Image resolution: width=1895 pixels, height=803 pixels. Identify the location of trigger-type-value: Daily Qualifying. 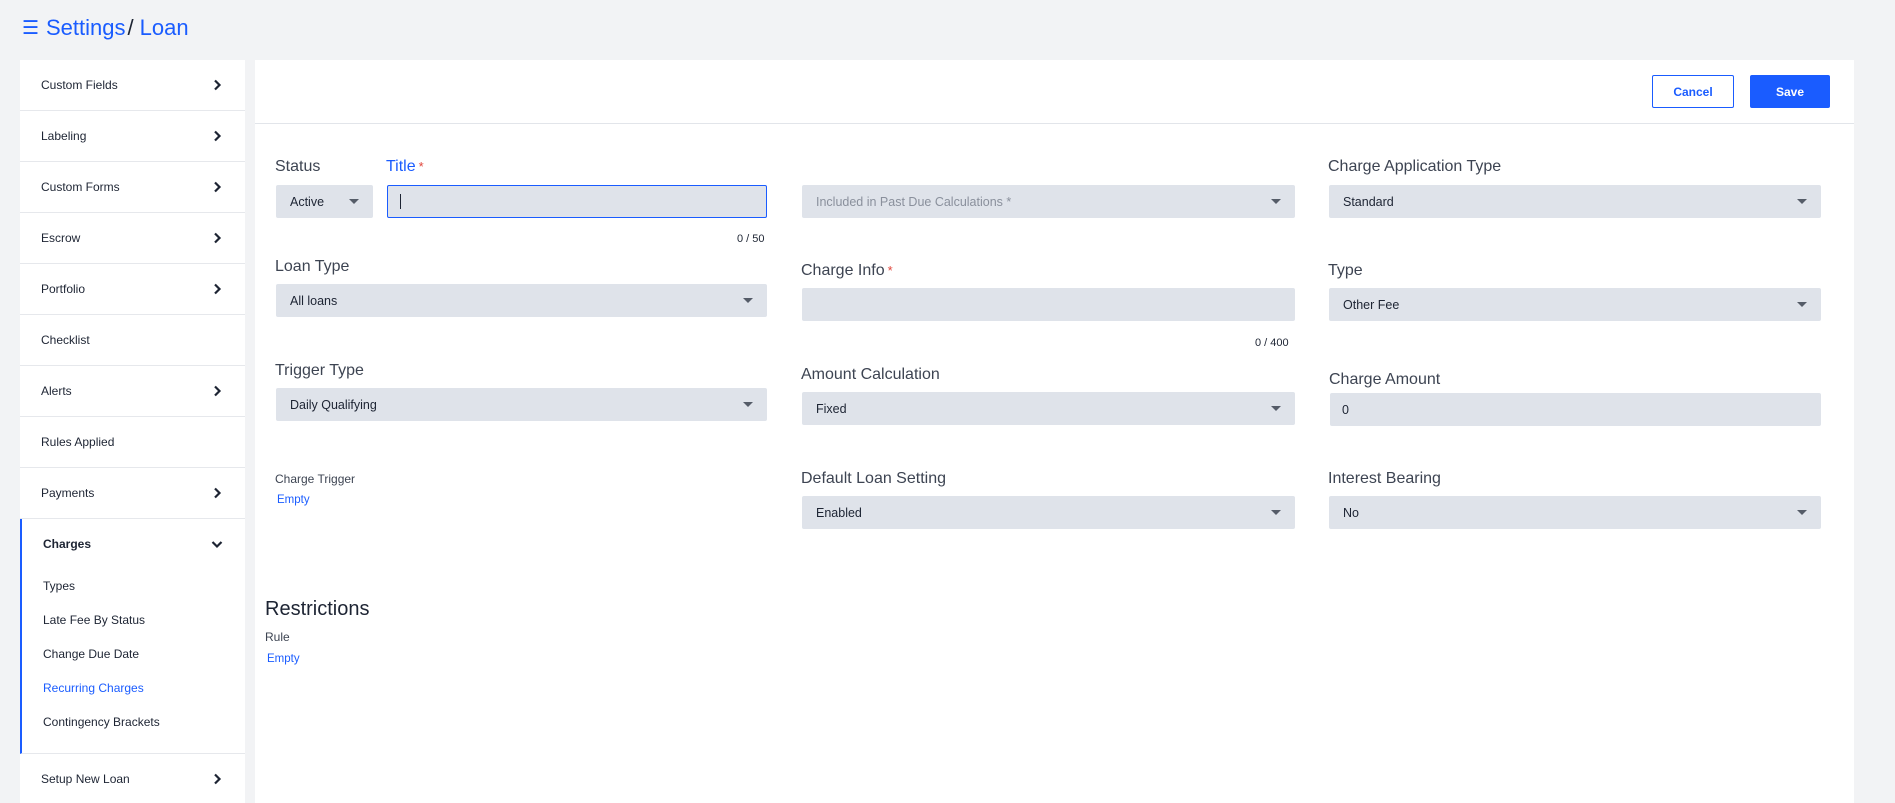
(333, 404).